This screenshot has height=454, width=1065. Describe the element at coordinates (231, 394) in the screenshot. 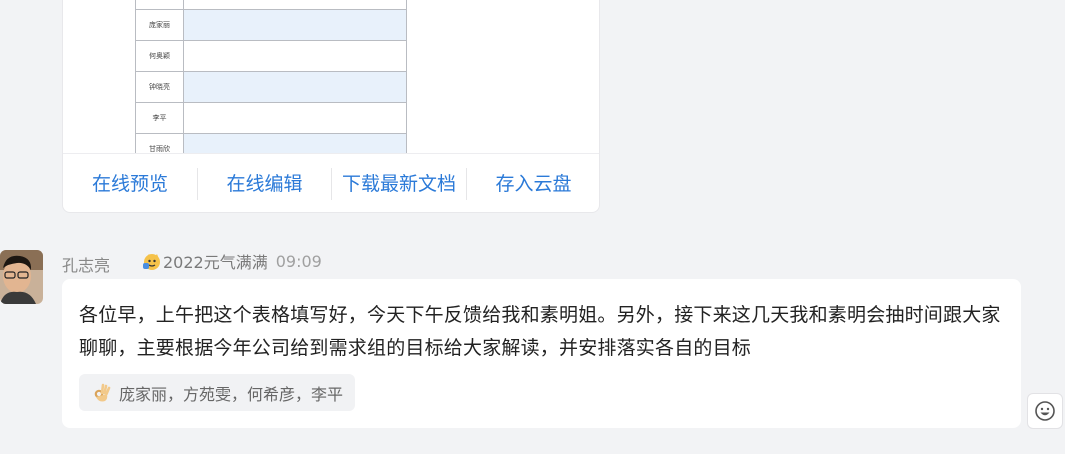

I see `reaction-users: 庞家丽，方苑雯，何希彦，李平` at that location.